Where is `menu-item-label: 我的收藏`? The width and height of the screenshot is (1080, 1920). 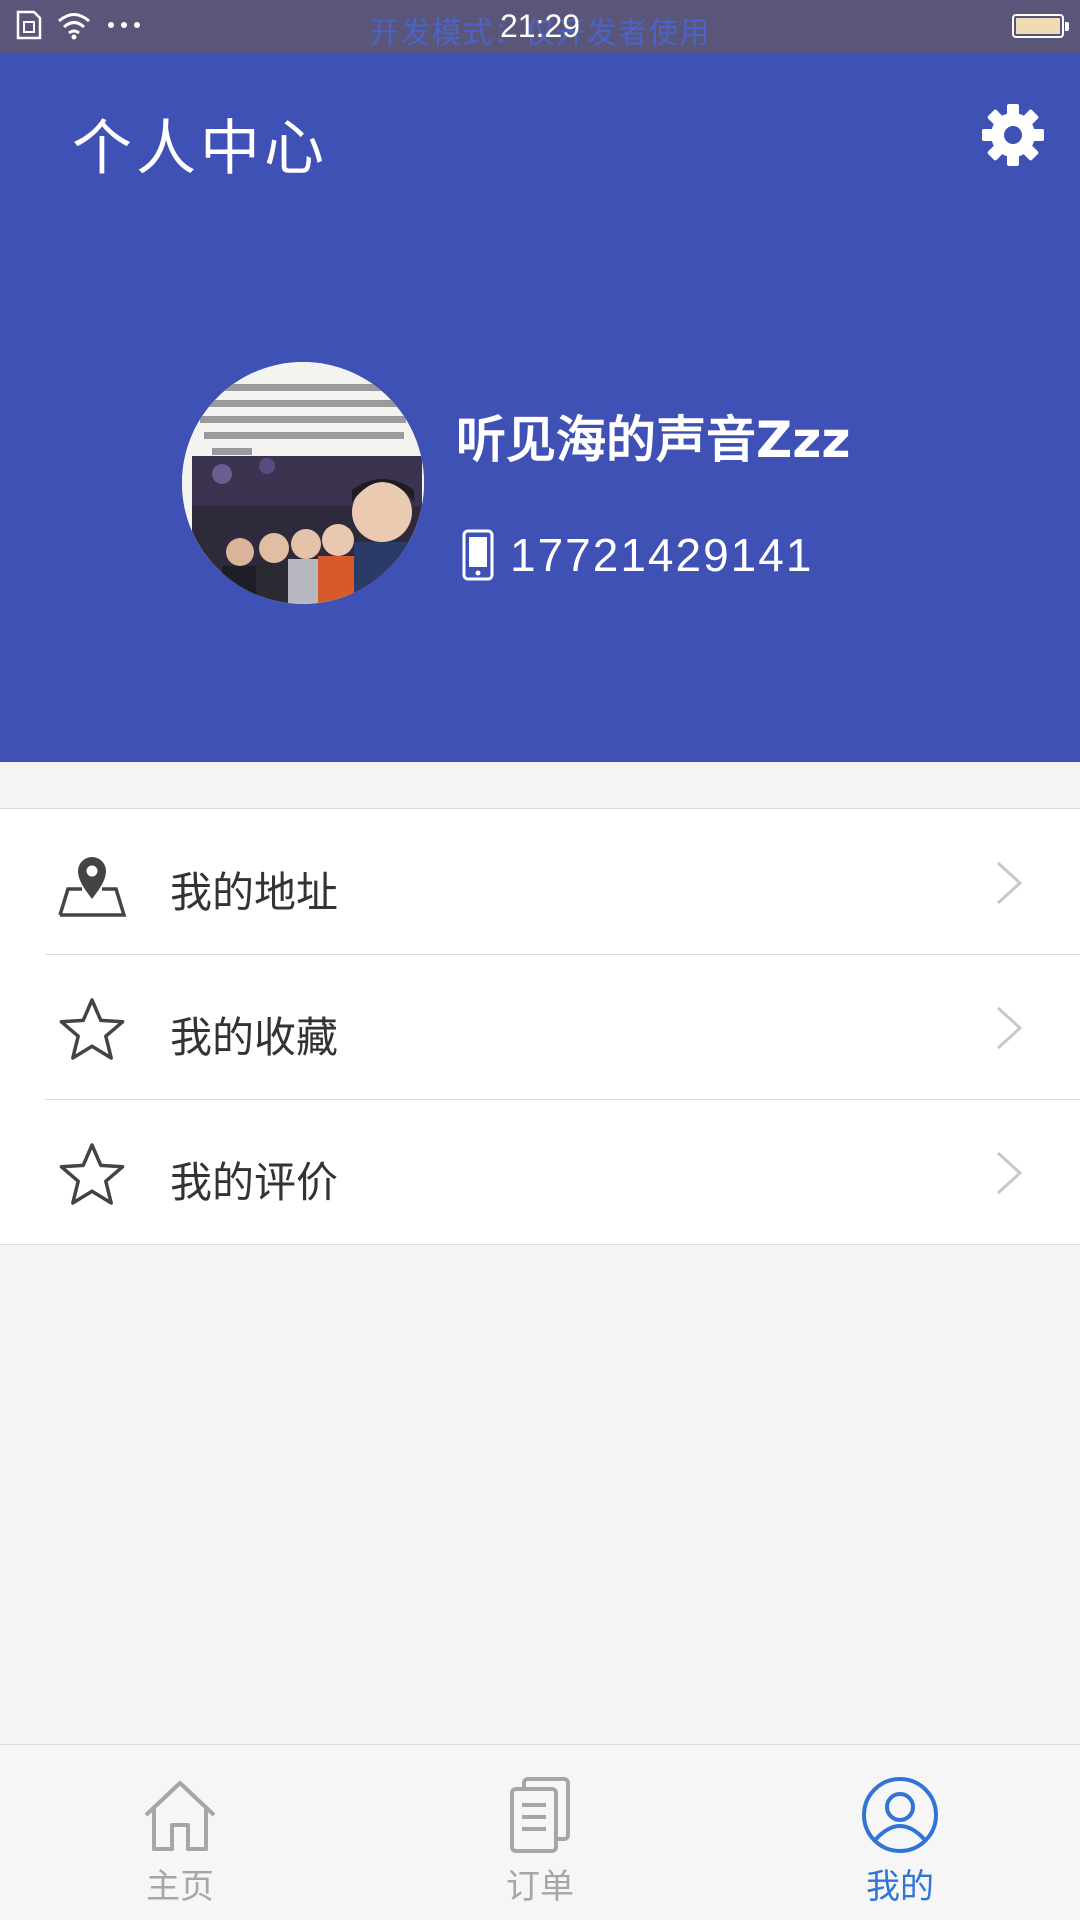
menu-item-label: 我的收藏 is located at coordinates (254, 1037).